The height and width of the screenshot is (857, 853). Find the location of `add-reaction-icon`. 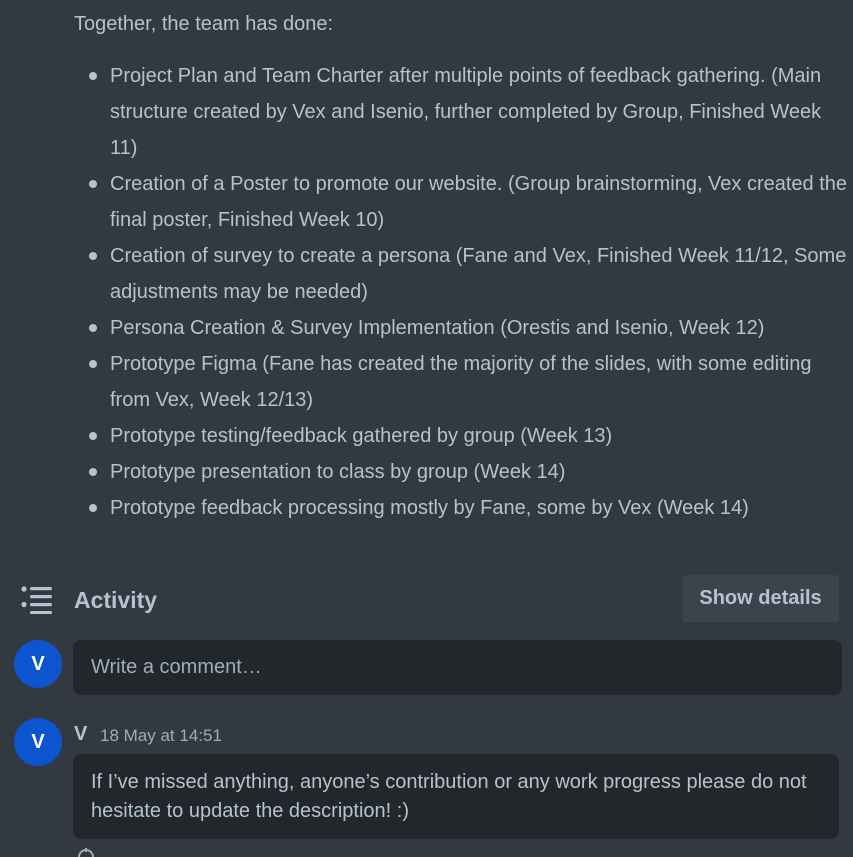

add-reaction-icon is located at coordinates (86, 852).